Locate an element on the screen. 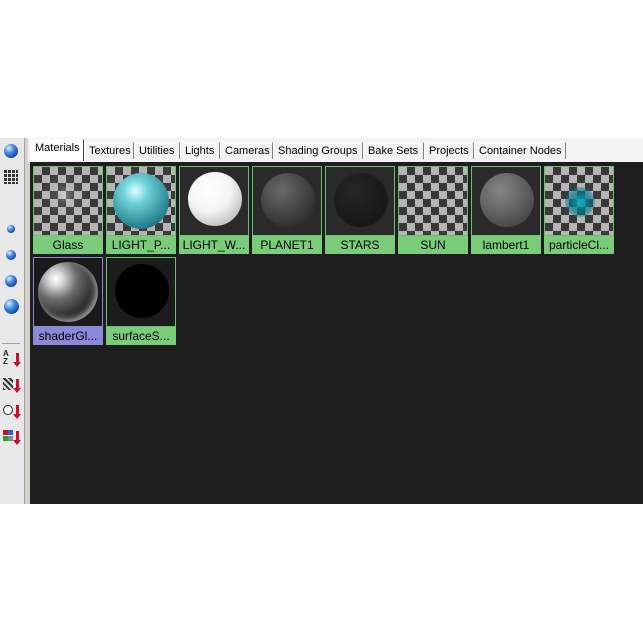 Image resolution: width=643 pixels, height=643 pixels. material-swatch-glass: Glass is located at coordinates (68, 210).